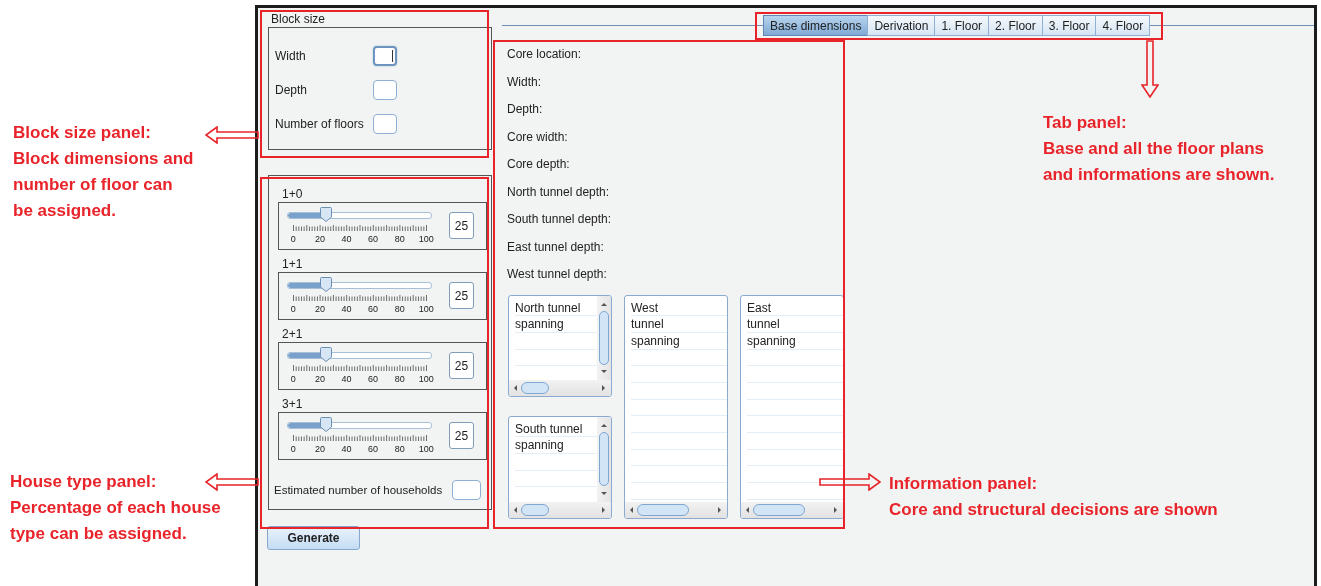  Describe the element at coordinates (560, 467) in the screenshot. I see `list-box: South tunnel spanning` at that location.